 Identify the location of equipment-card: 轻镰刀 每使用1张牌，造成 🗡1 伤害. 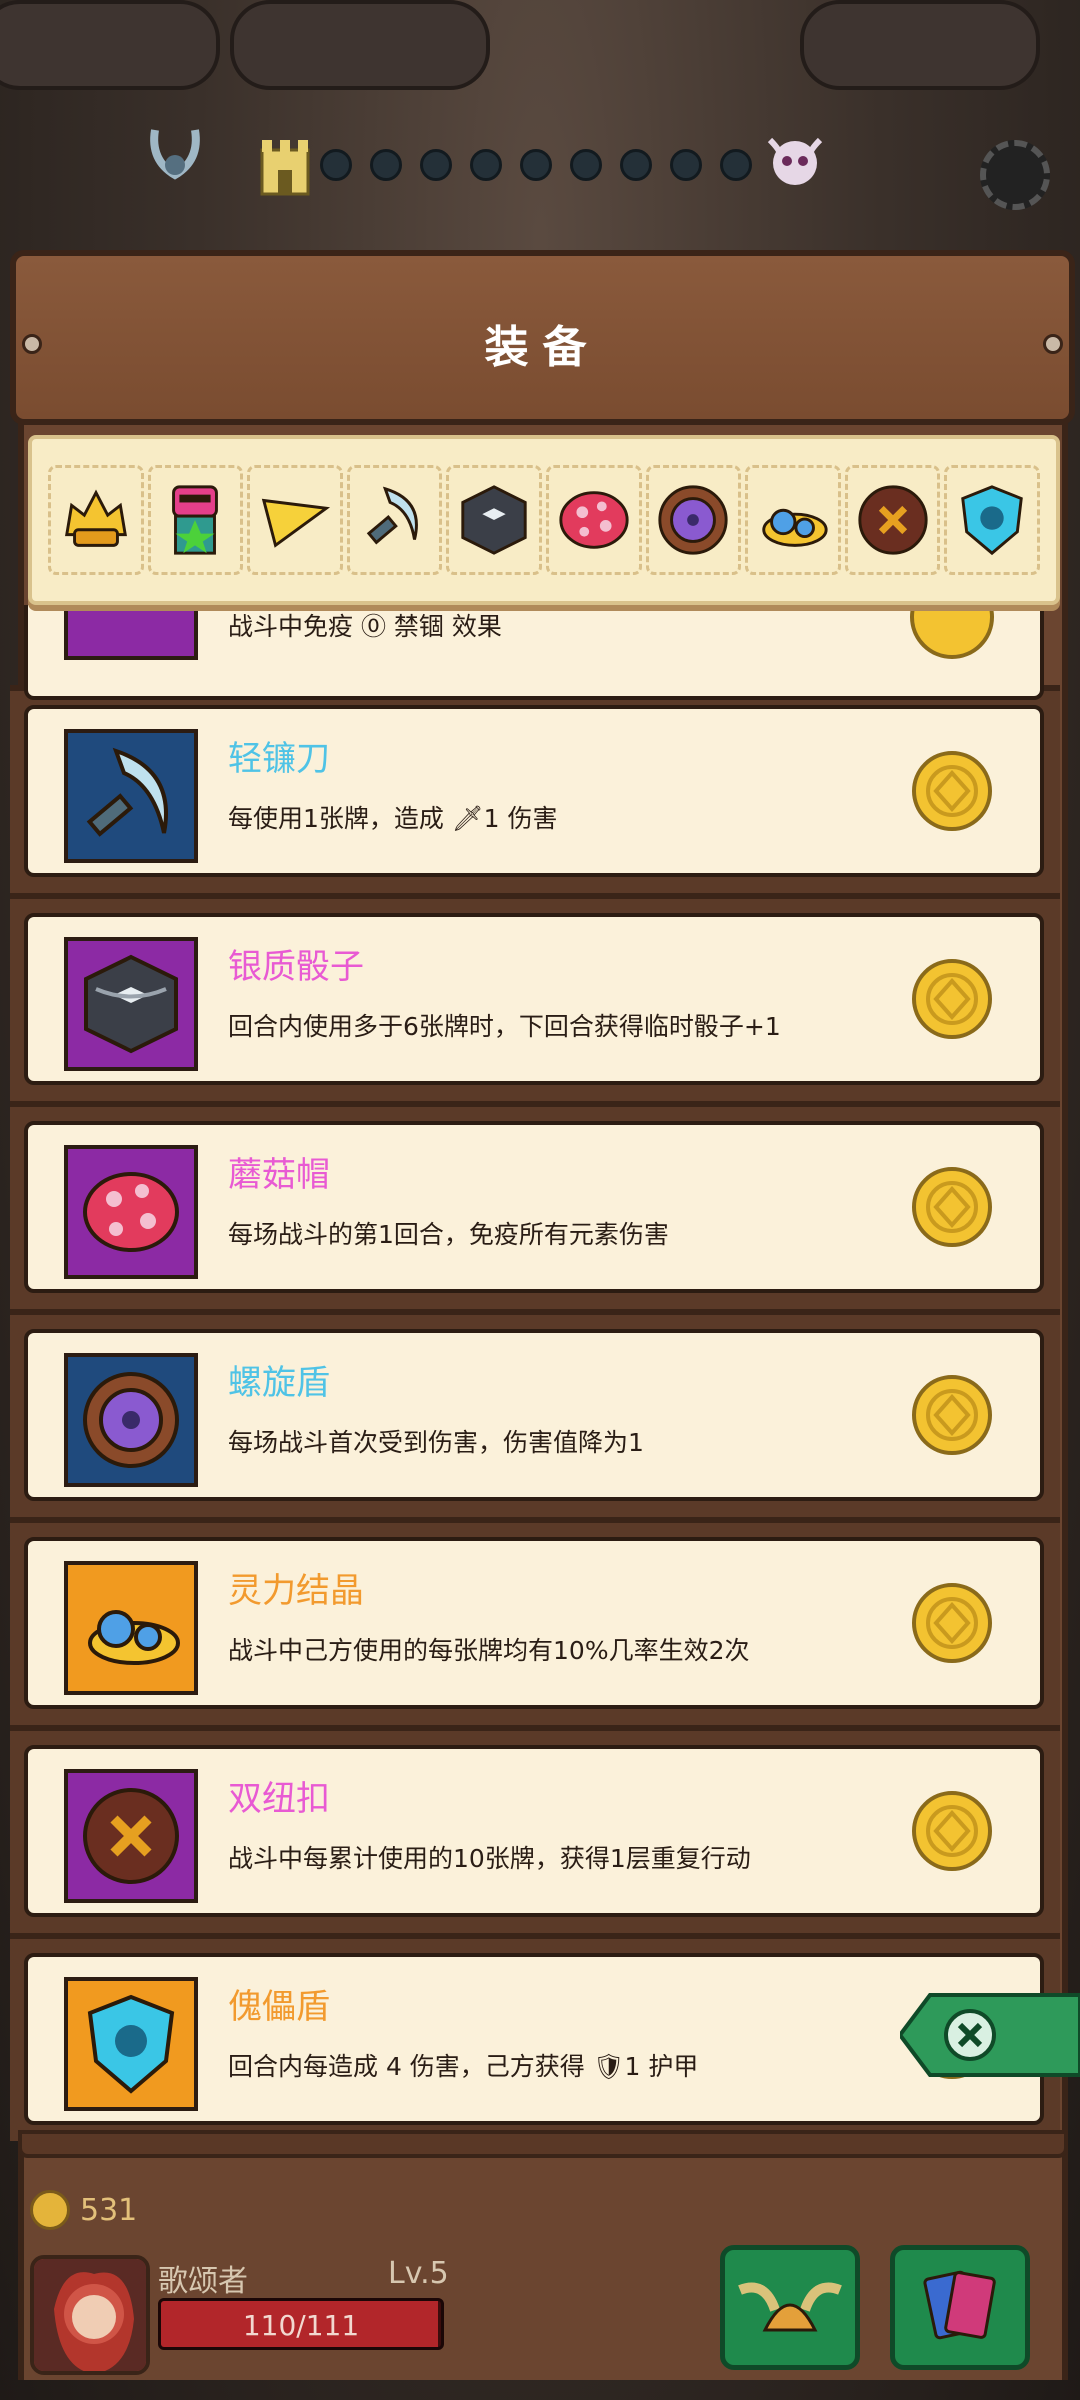
(534, 791).